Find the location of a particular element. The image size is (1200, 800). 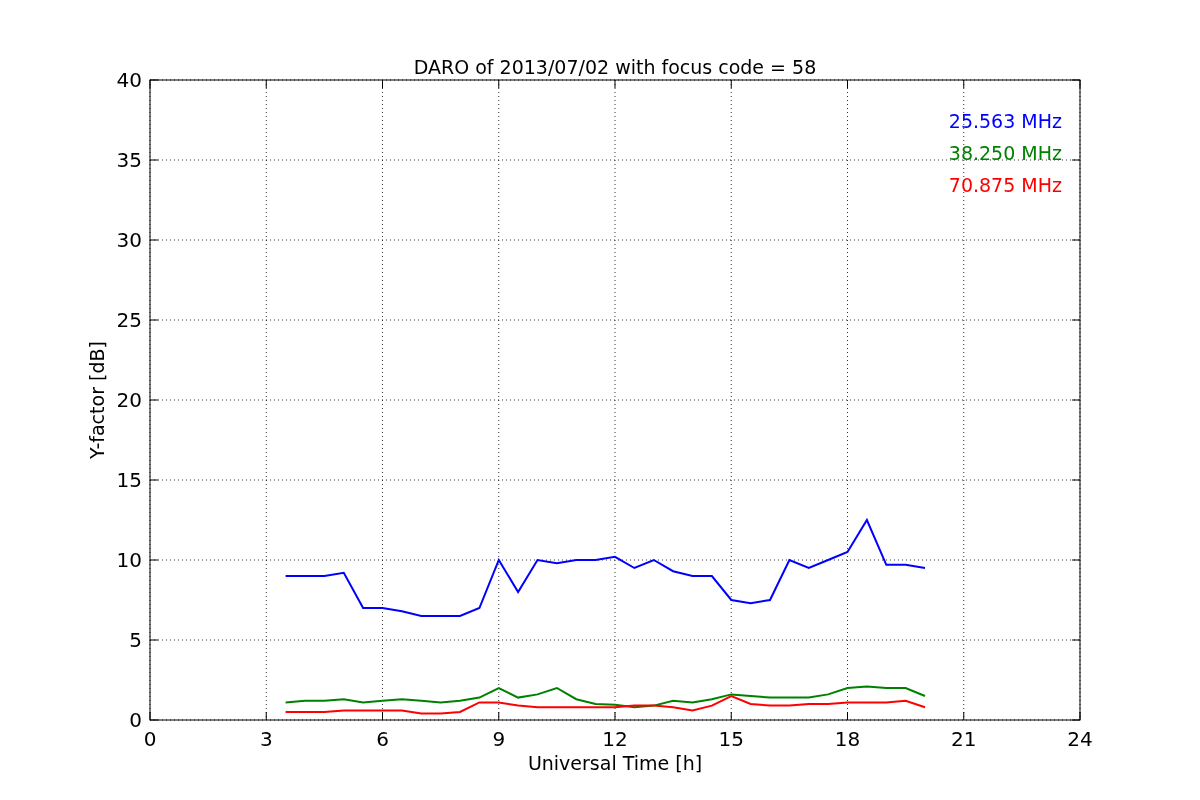

tick-label: 18 is located at coordinates (847, 739).